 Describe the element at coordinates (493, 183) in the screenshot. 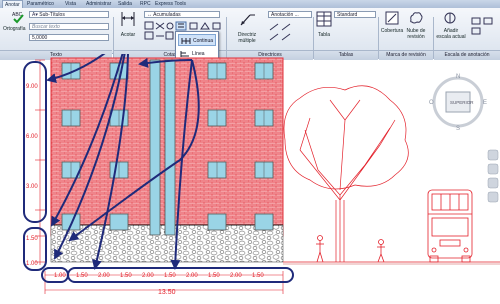

I see `nav-orbit-icon` at that location.